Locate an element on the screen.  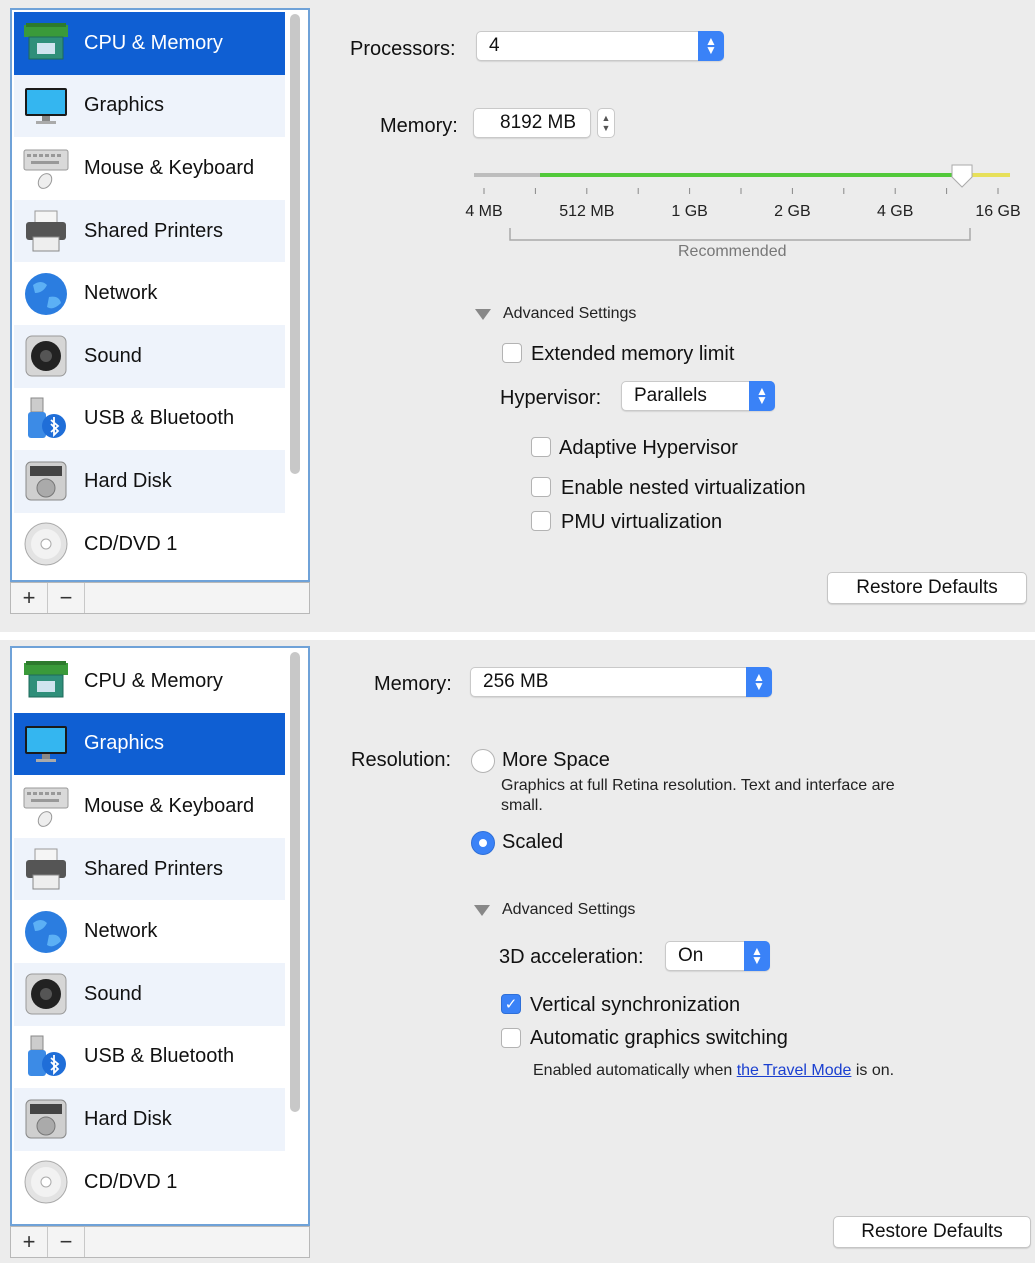
3d-acceleration-label: 3D acceleration: is located at coordinates (571, 957).